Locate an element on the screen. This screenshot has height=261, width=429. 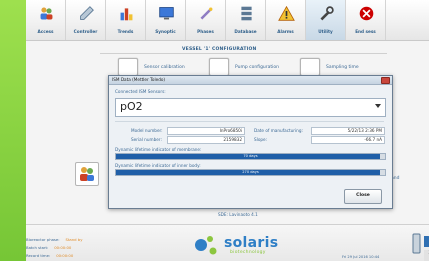
toolbar-label: Synoptic is located at coordinates (165, 31).